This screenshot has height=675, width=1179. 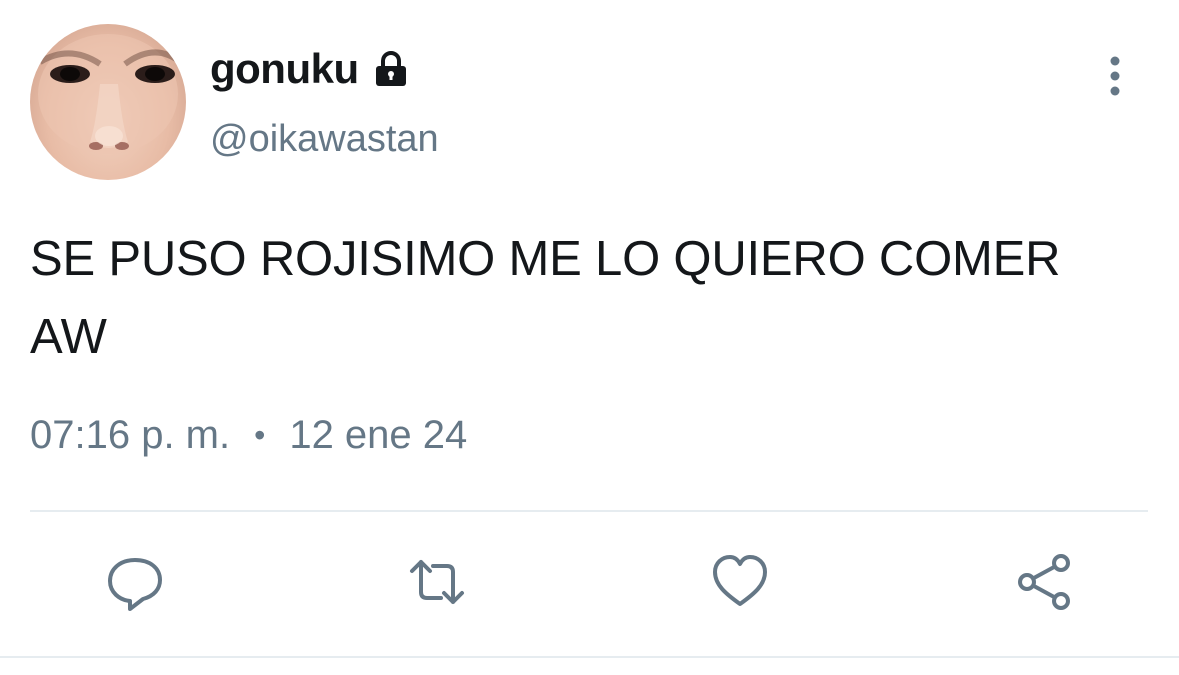 What do you see at coordinates (378, 435) in the screenshot?
I see `tweet-date: 12 ene 24` at bounding box center [378, 435].